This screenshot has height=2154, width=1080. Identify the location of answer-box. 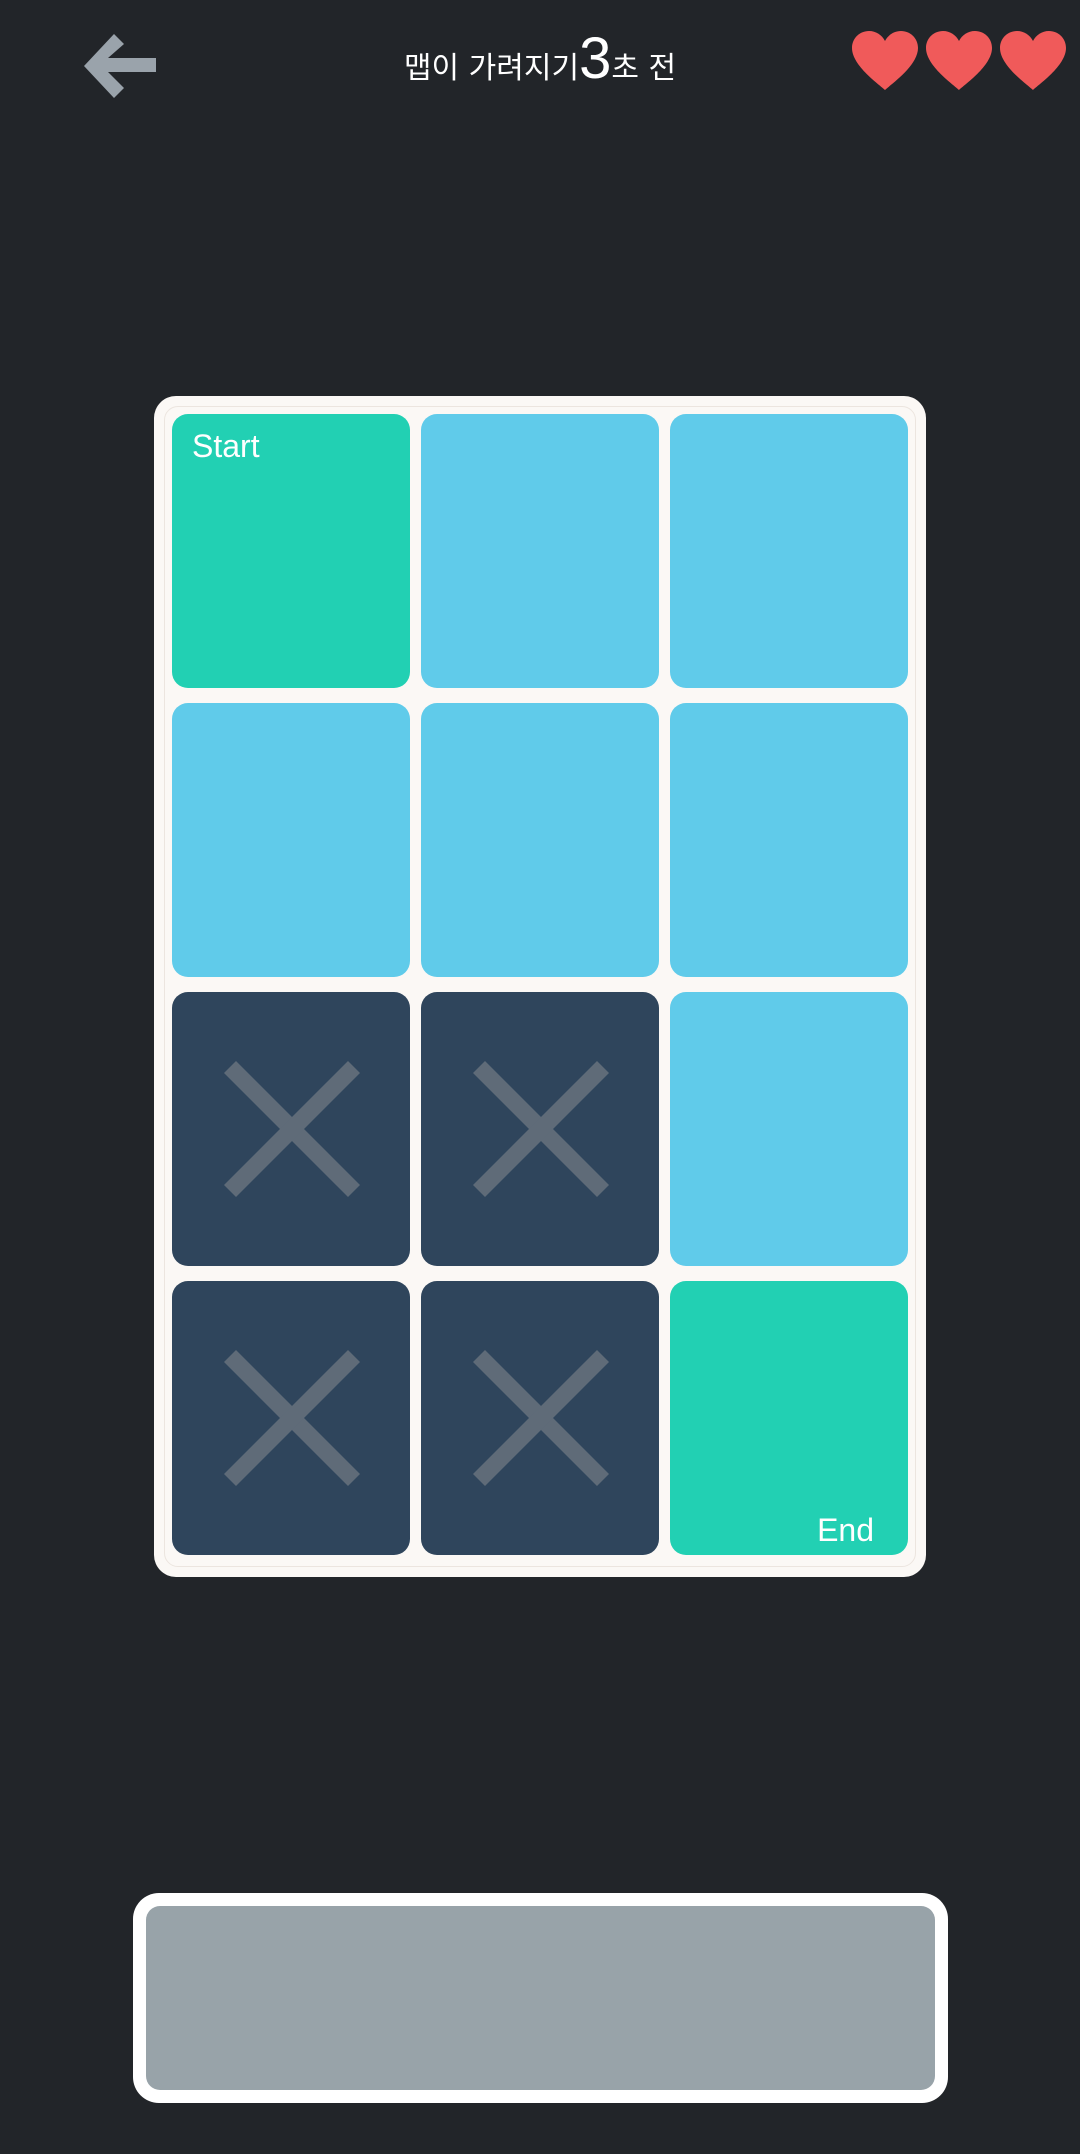
(540, 1998).